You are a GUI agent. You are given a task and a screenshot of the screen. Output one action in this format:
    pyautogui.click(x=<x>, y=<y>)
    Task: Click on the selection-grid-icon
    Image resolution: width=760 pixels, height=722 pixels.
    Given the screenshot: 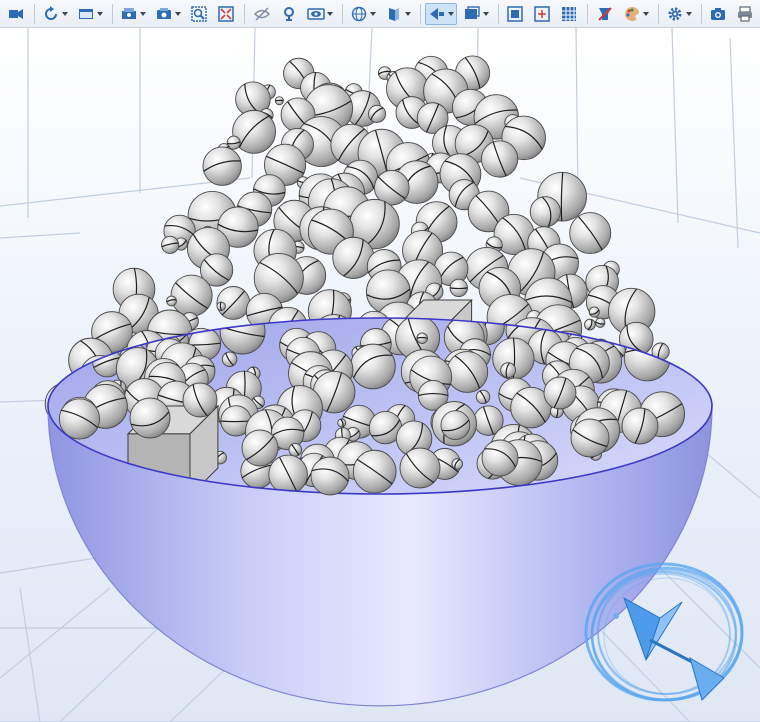 What is the action you would take?
    pyautogui.click(x=569, y=14)
    